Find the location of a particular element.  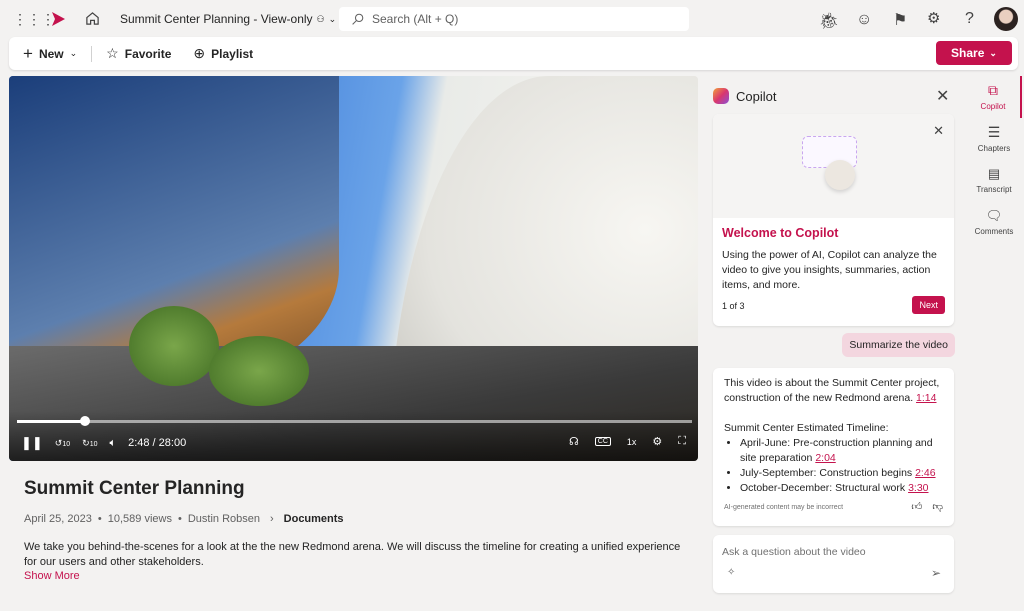

playback-speed: 1x is located at coordinates (632, 442).